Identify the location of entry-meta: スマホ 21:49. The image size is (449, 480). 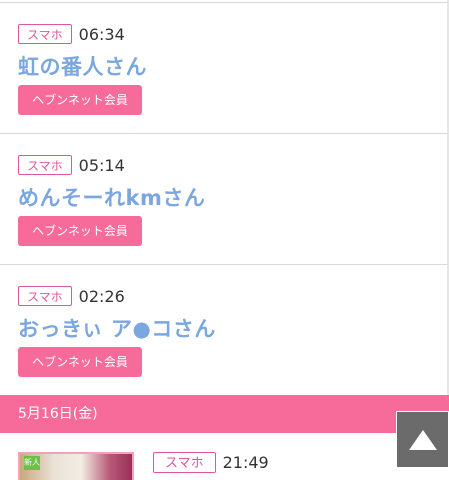
(211, 462).